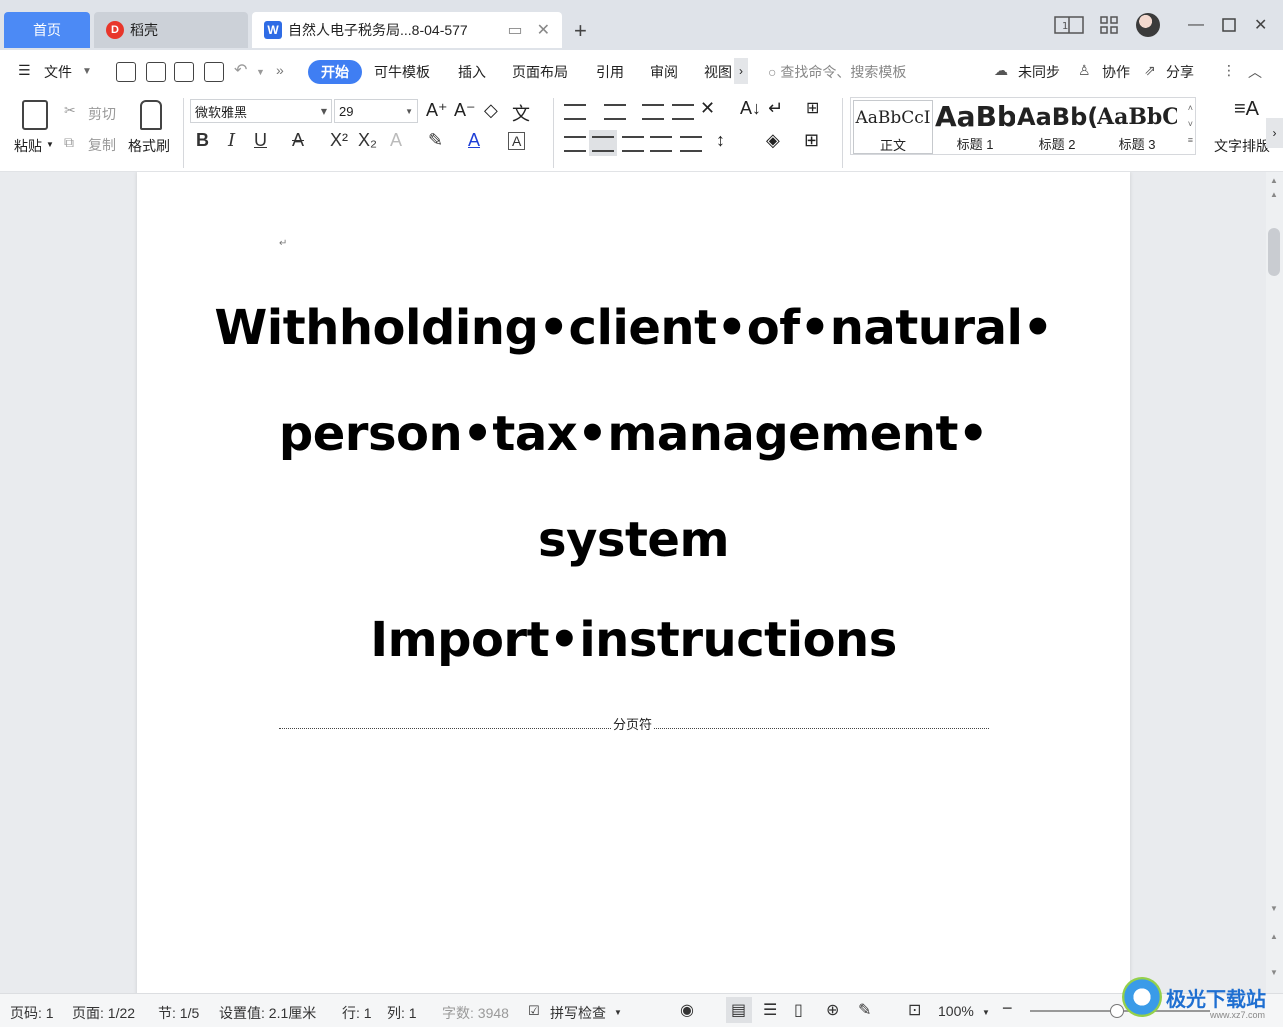  What do you see at coordinates (339, 140) in the screenshot?
I see `superscript-icon: X²` at bounding box center [339, 140].